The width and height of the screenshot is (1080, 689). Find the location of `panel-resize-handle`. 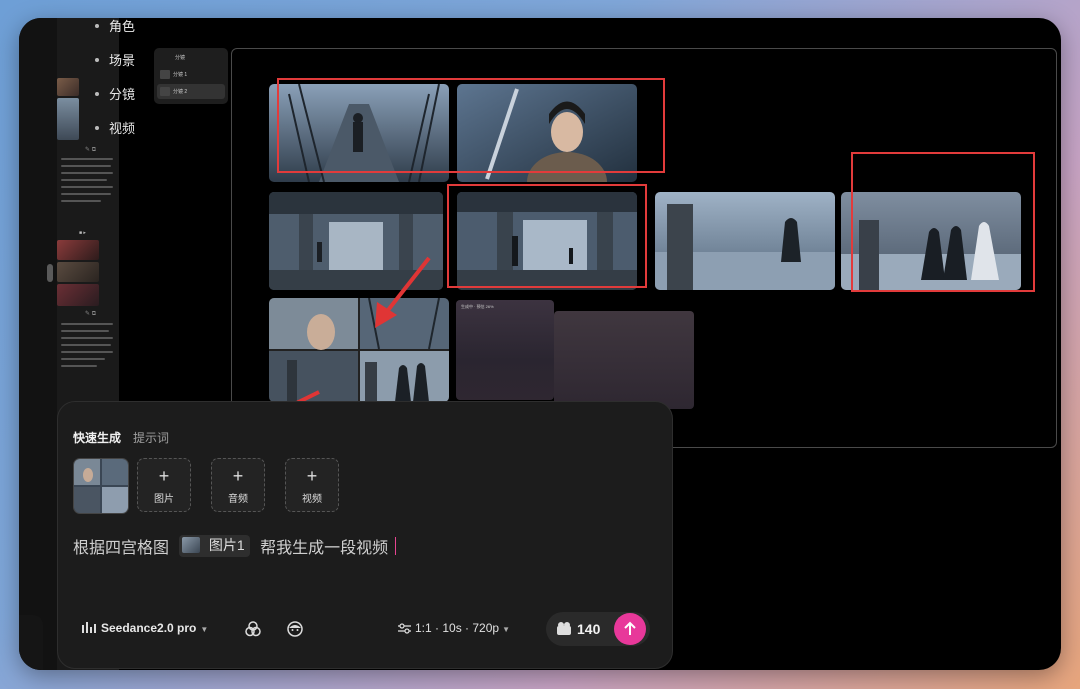

panel-resize-handle is located at coordinates (50, 273).